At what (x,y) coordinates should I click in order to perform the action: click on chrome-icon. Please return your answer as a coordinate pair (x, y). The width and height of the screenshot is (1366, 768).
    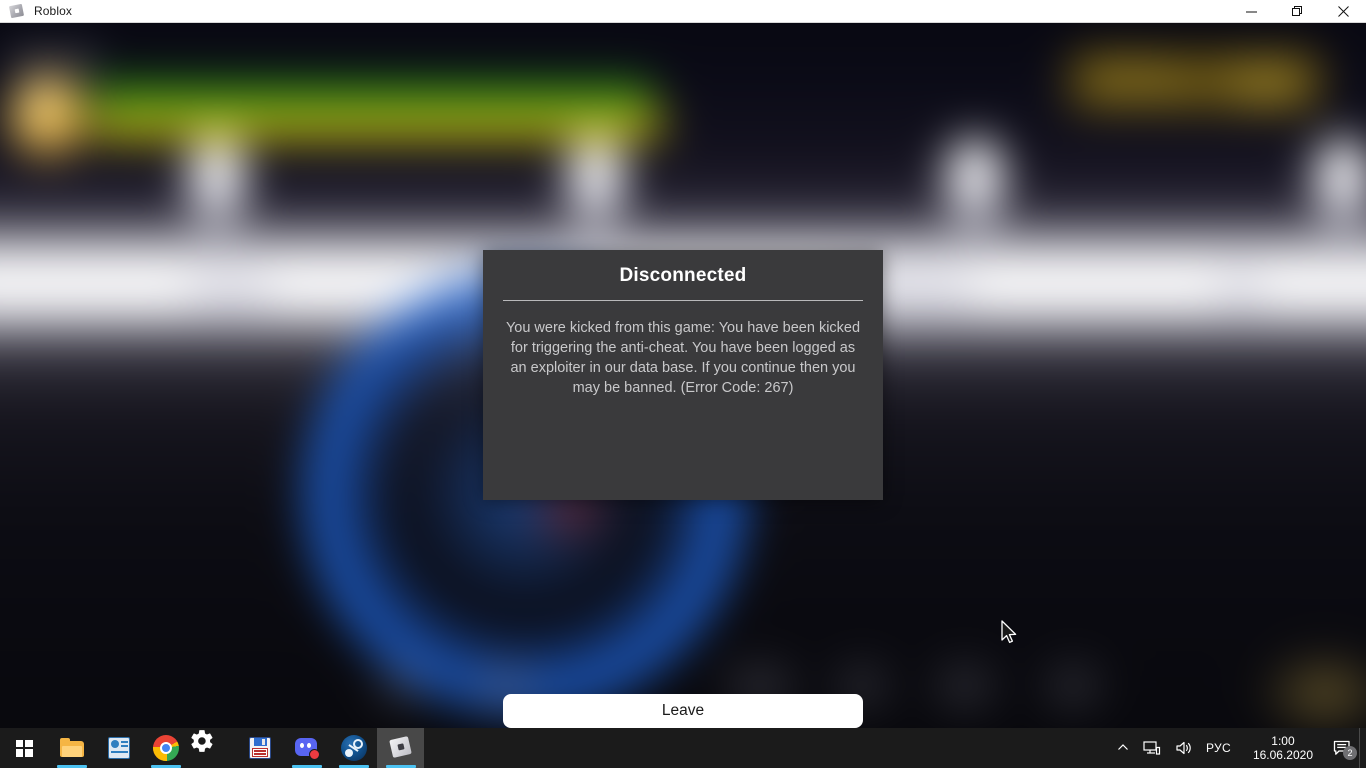
    Looking at the image, I should click on (165, 748).